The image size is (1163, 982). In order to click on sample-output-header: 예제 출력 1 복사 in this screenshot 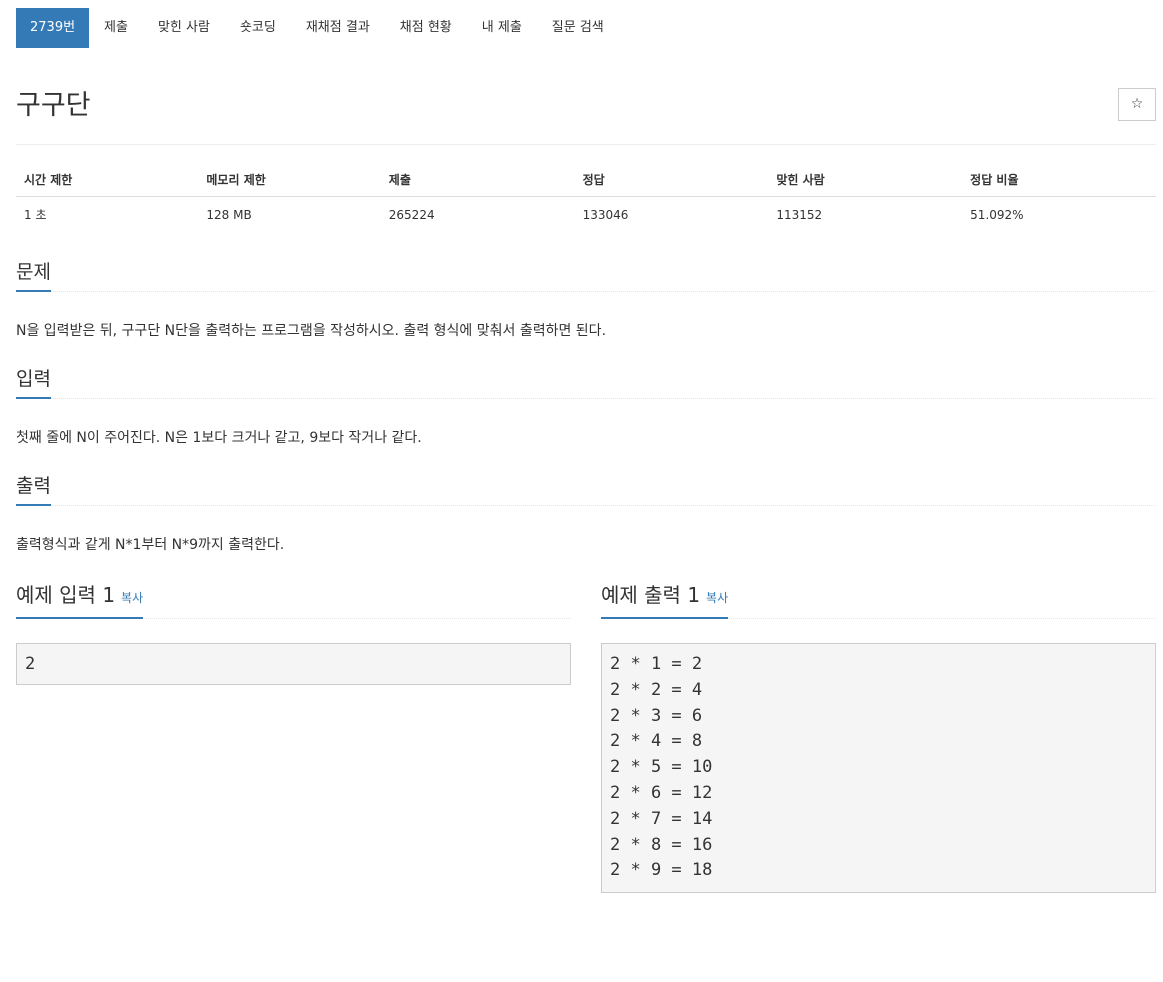, I will do `click(878, 600)`.